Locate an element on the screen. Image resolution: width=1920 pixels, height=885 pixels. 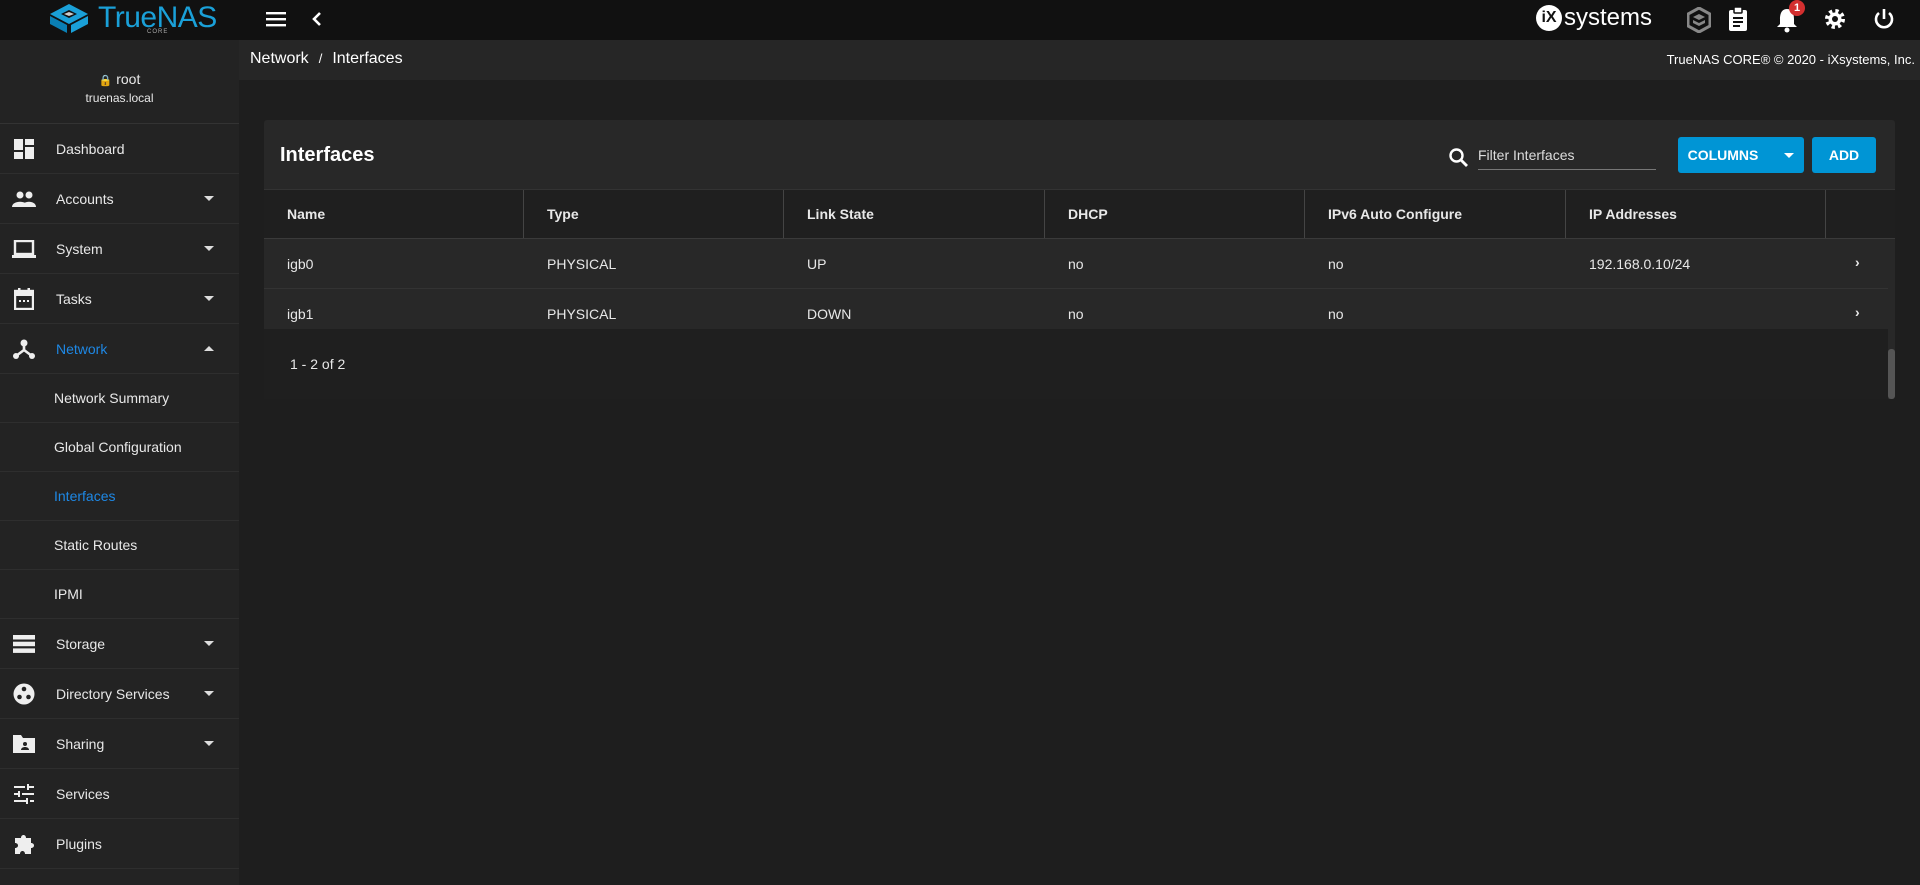
hostname: truenas.local is located at coordinates (119, 98).